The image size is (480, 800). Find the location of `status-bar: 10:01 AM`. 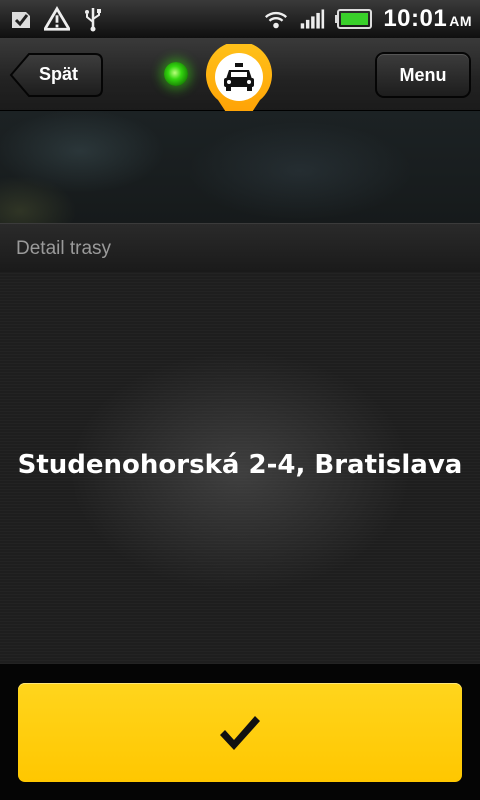

status-bar: 10:01 AM is located at coordinates (240, 19).